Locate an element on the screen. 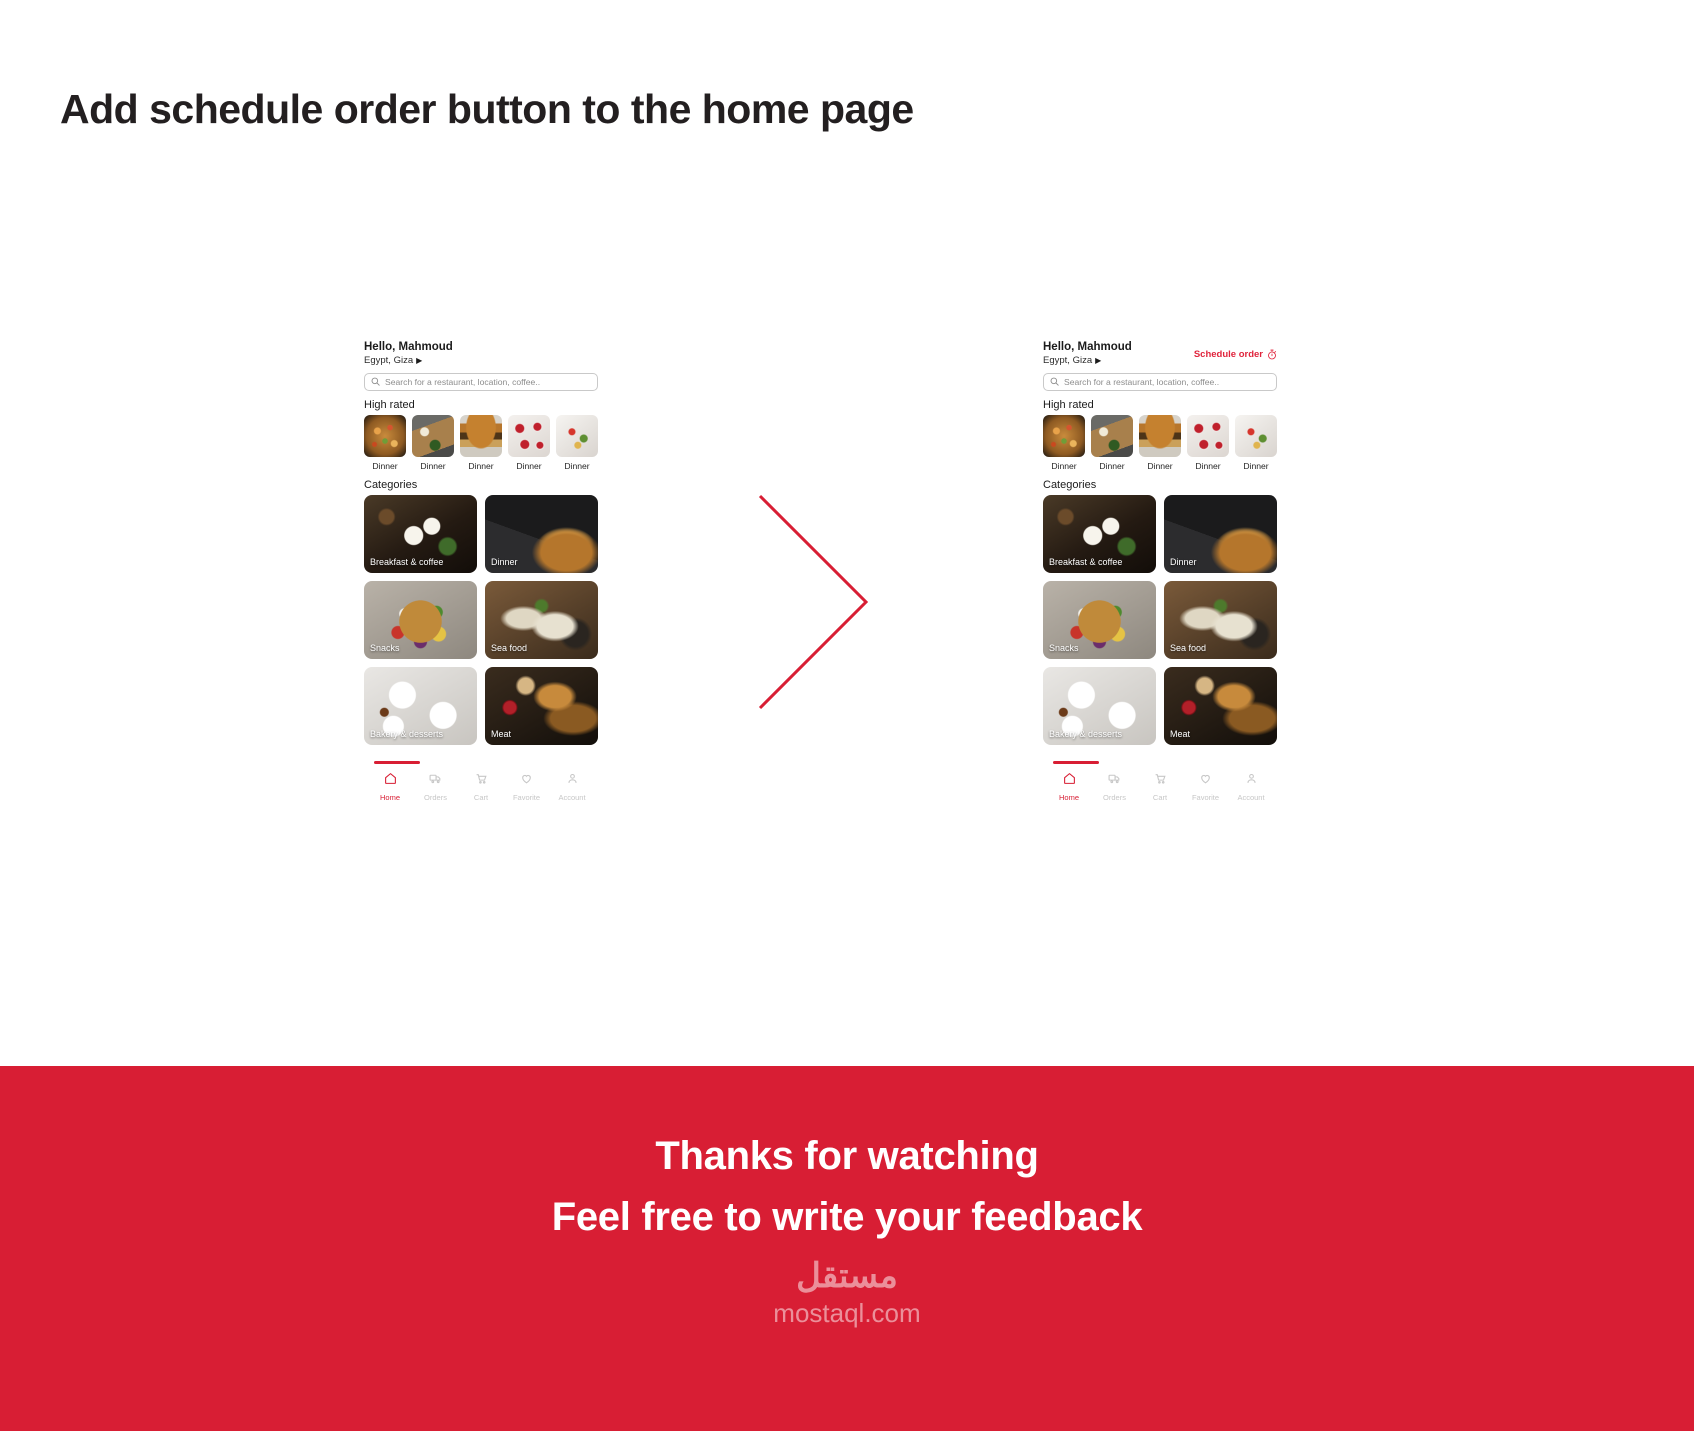  category-label: Meat is located at coordinates (1180, 734).